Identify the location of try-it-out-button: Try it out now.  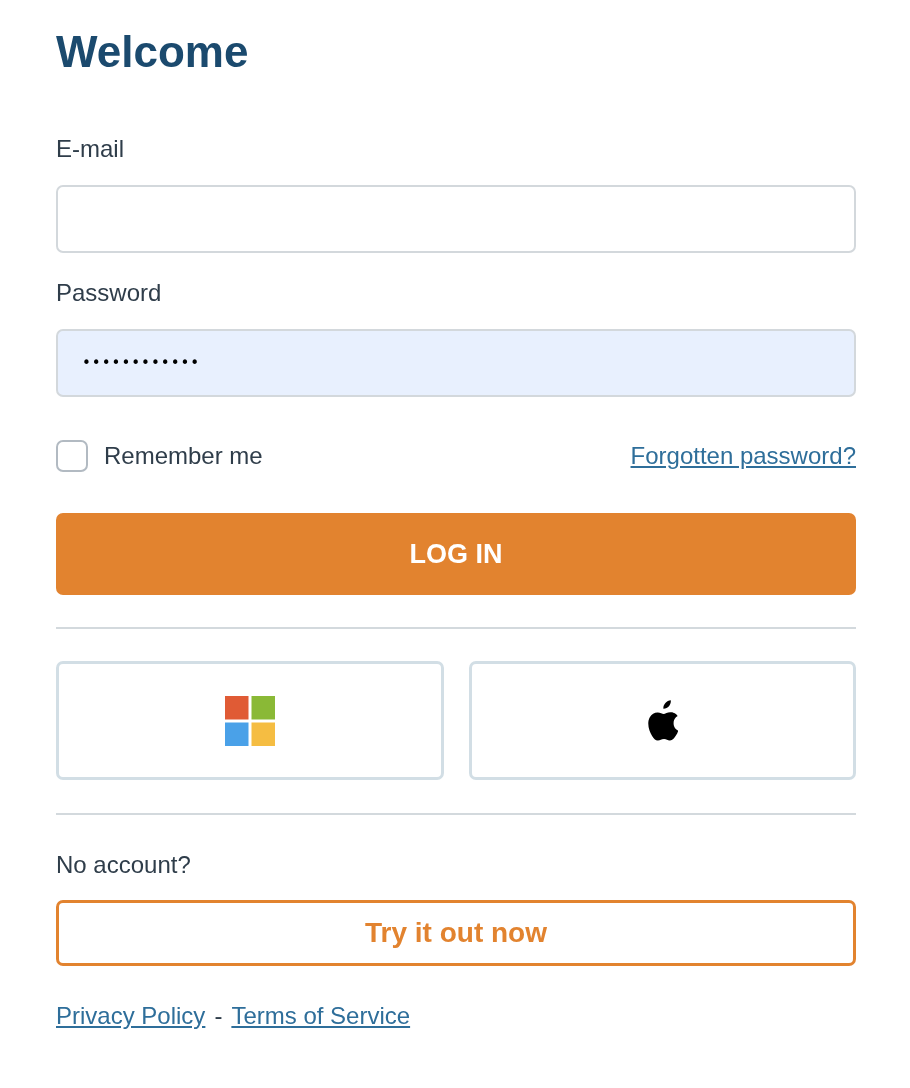
(456, 933).